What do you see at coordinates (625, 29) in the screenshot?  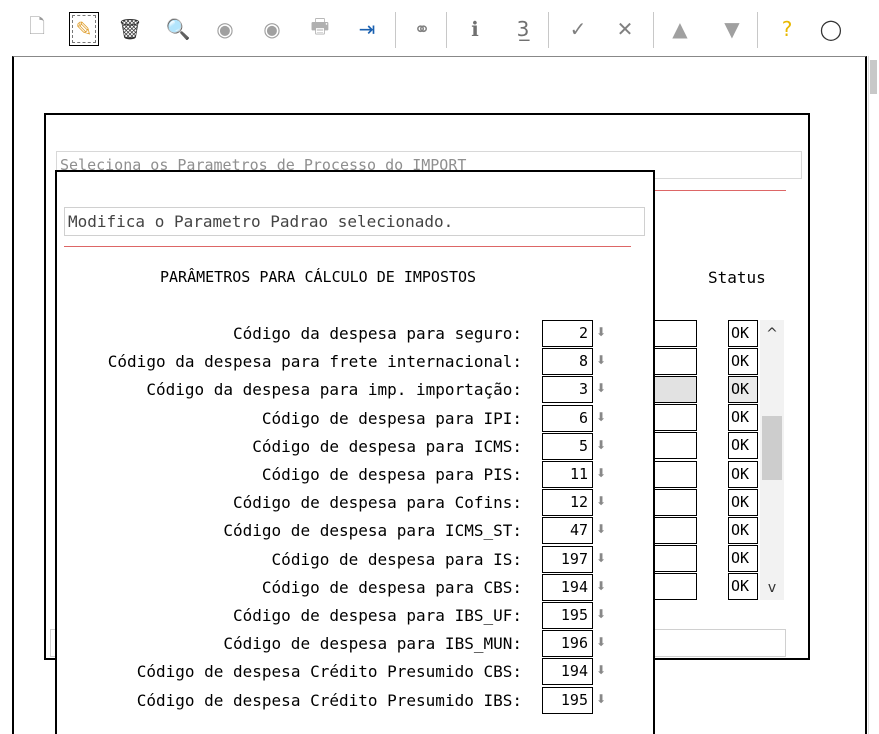 I see `cancel-icon: ✕` at bounding box center [625, 29].